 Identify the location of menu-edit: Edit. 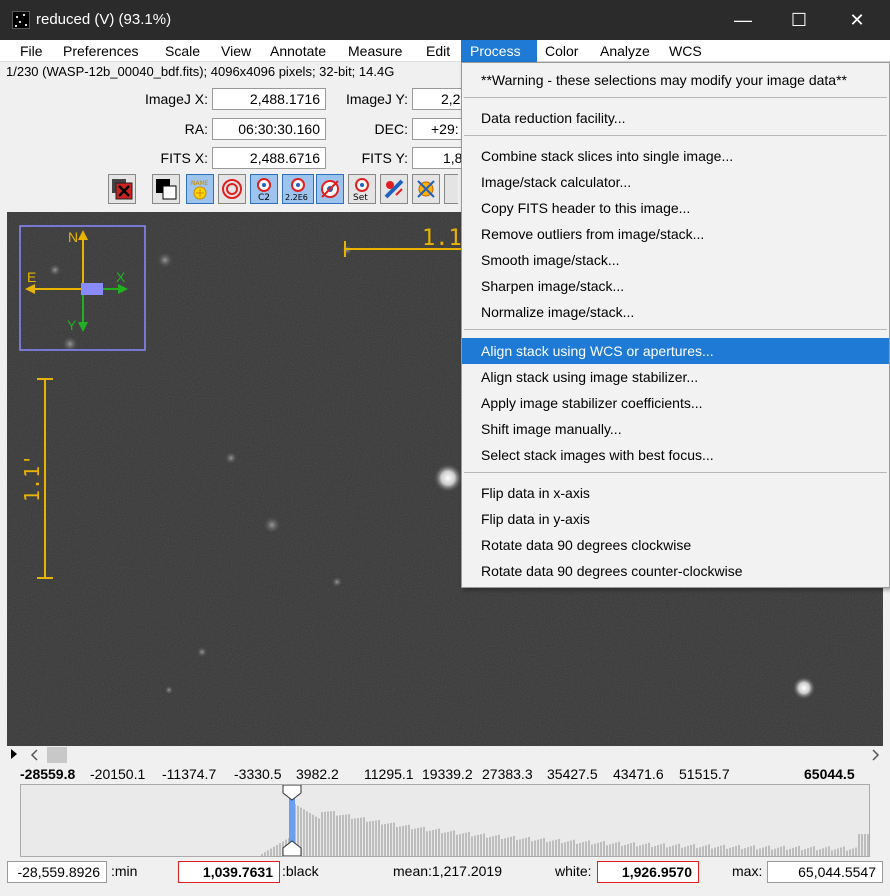
(438, 51).